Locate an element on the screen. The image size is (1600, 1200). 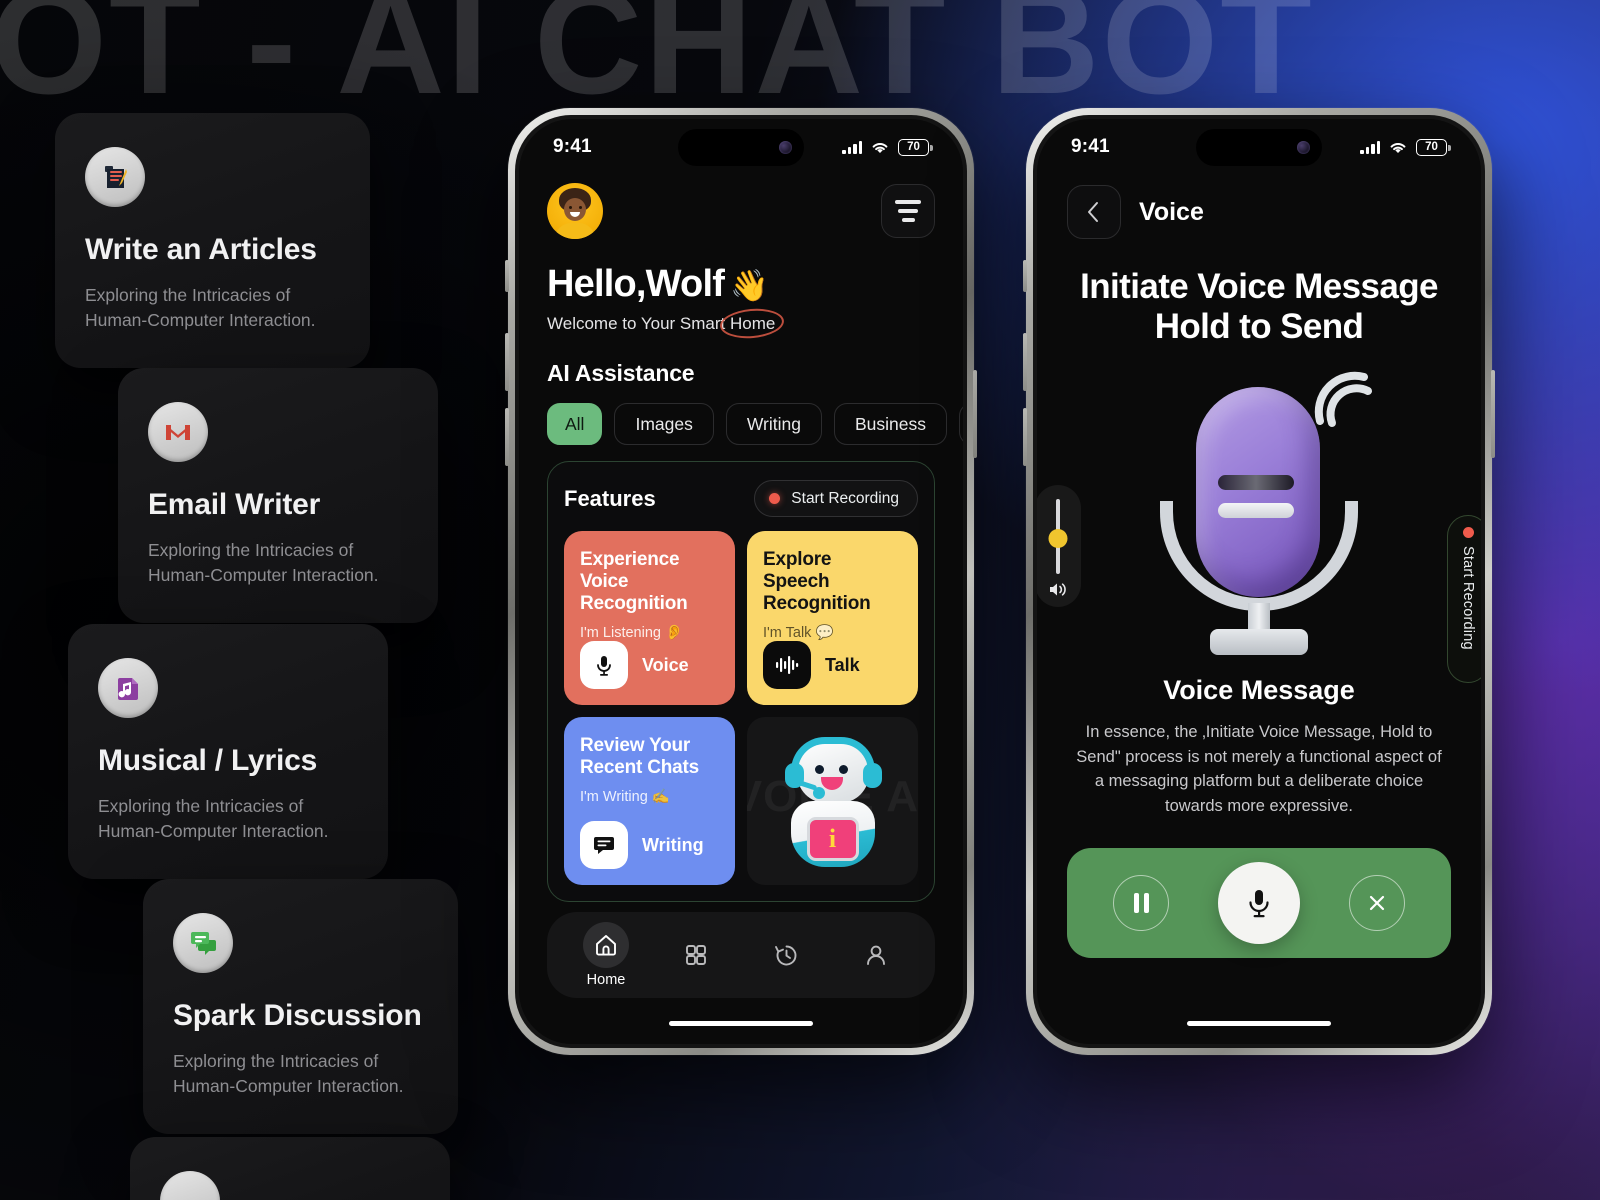
volume-slider is located at coordinates (1059, 546).